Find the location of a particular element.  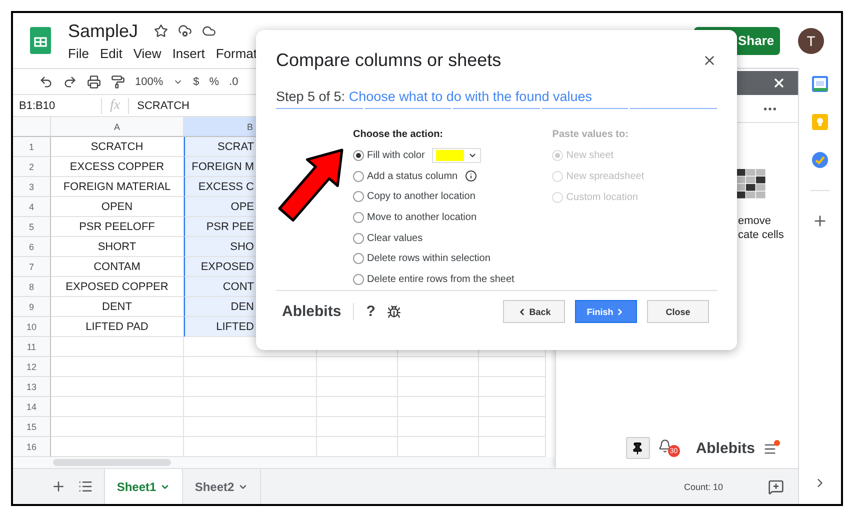

dialog-title: Compare columns or sheets is located at coordinates (389, 60).